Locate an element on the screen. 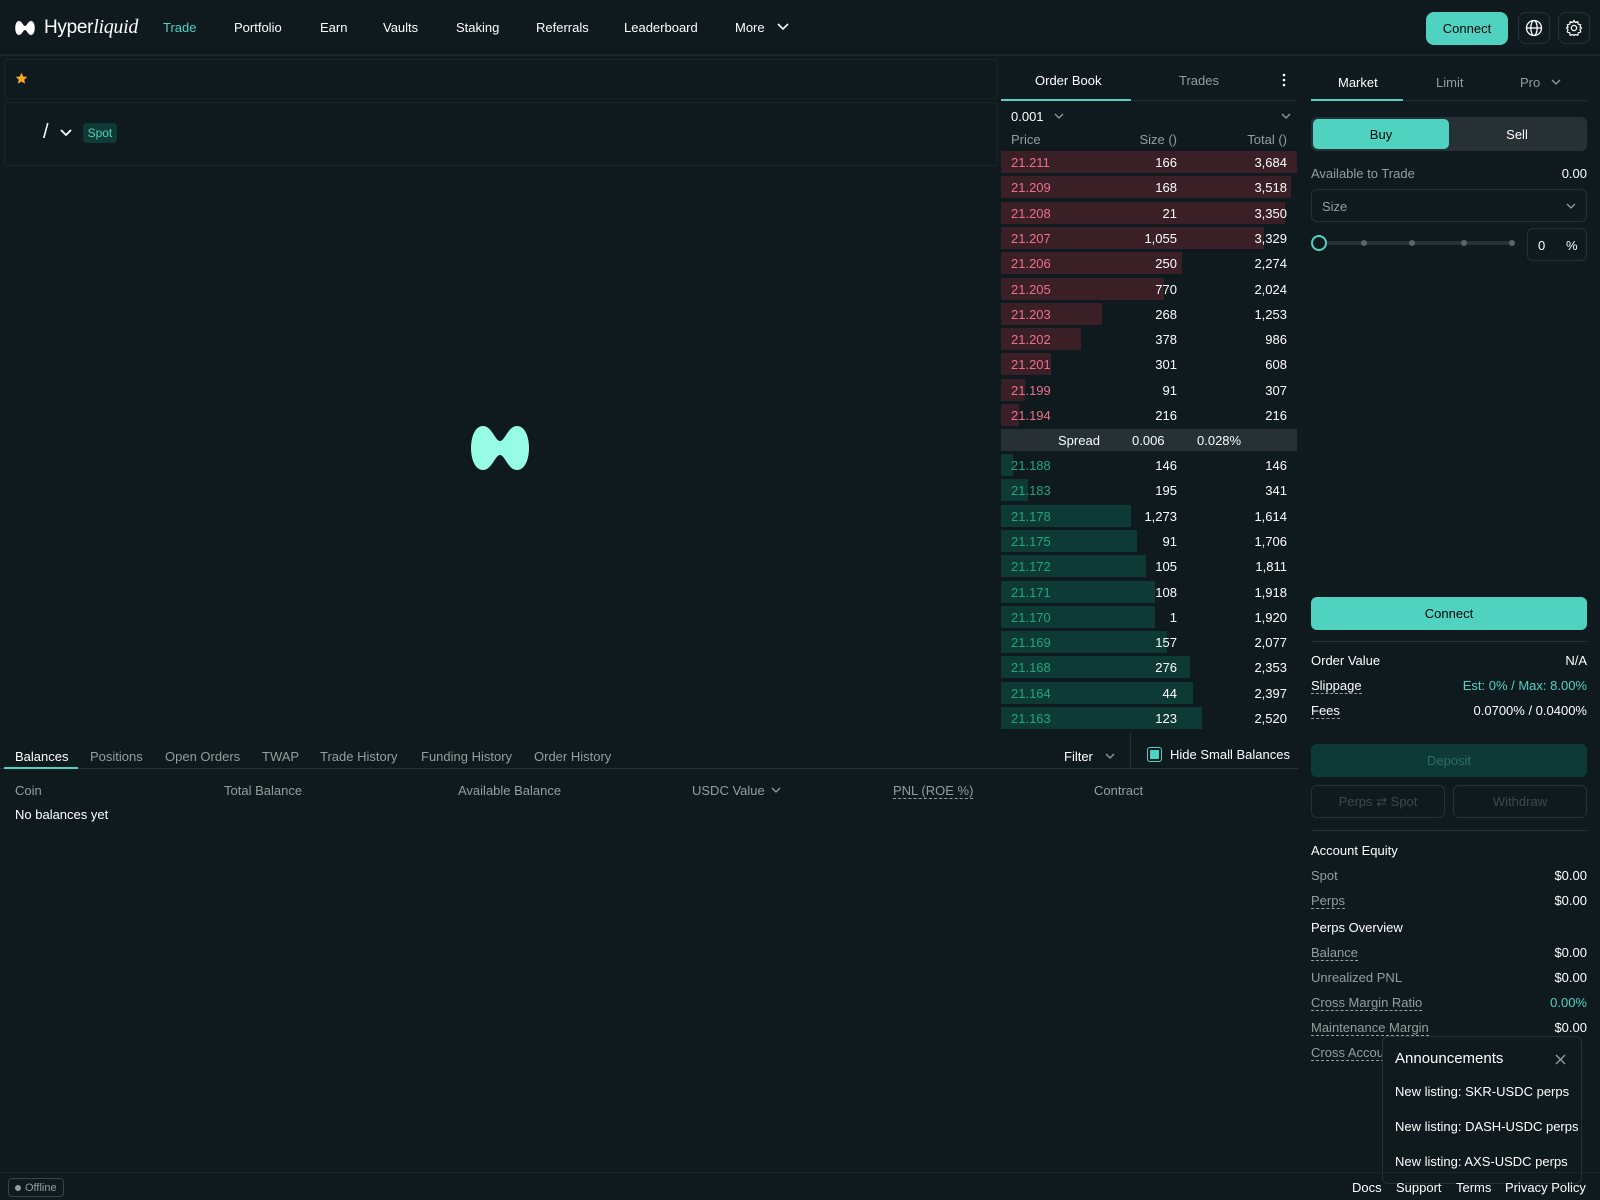 This screenshot has width=1600, height=1200. ask-row: 21.206 250 2,274 is located at coordinates (1149, 263).